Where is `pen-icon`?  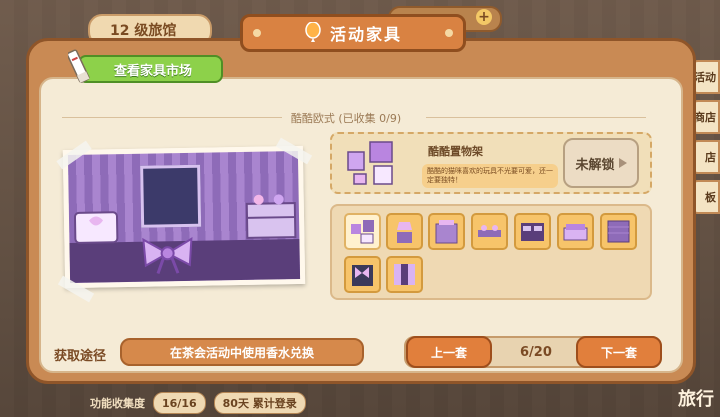 pen-icon is located at coordinates (79, 66).